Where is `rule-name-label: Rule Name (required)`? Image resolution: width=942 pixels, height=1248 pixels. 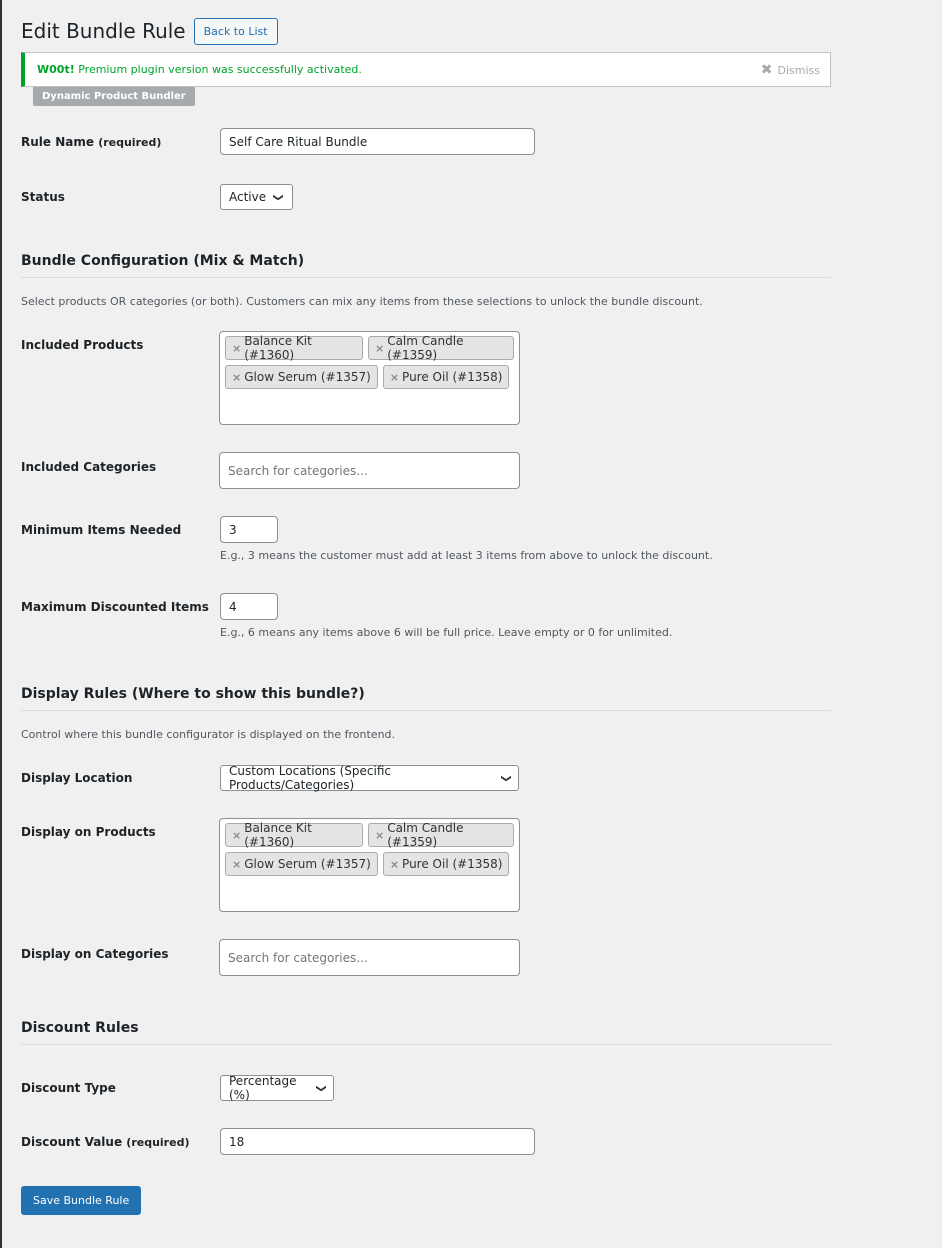
rule-name-label: Rule Name (required) is located at coordinates (91, 142).